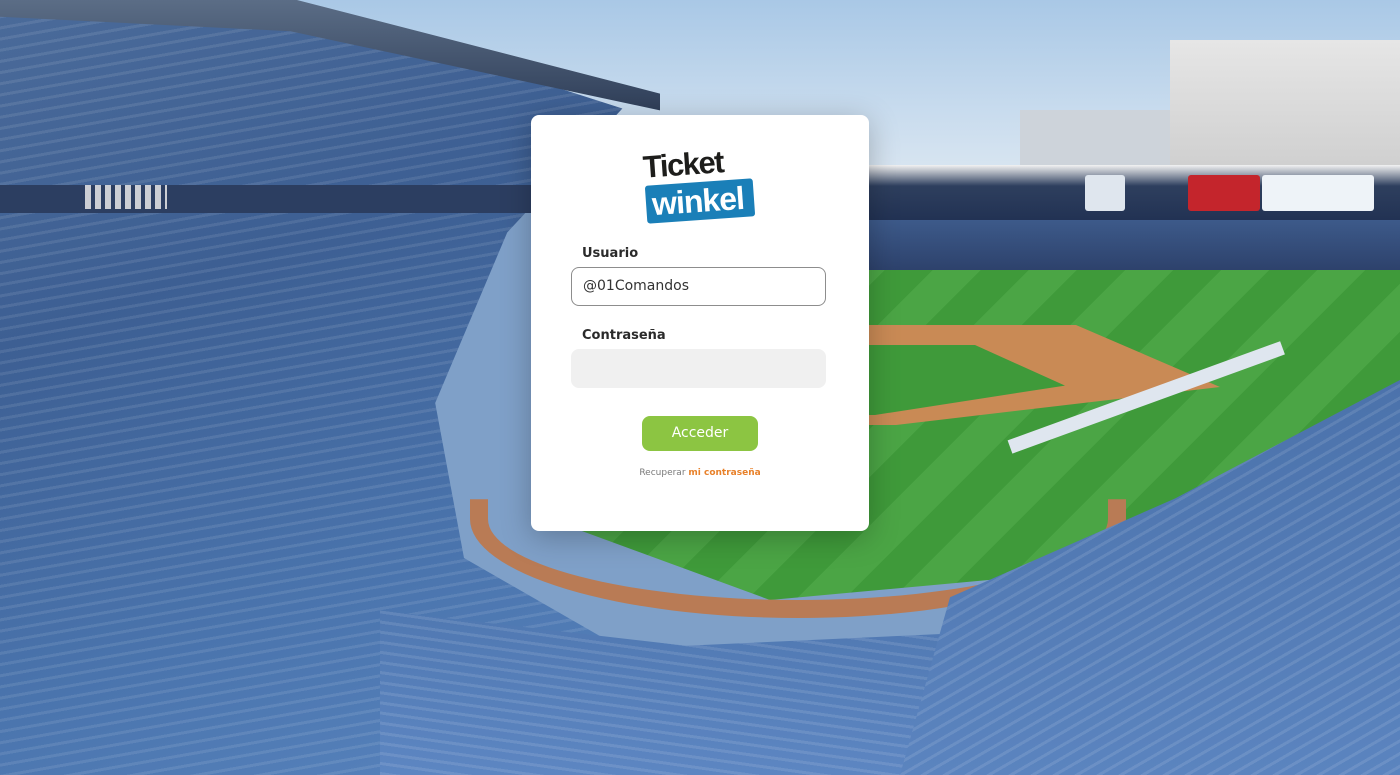 The image size is (1400, 775). I want to click on username-label: Usuario, so click(610, 253).